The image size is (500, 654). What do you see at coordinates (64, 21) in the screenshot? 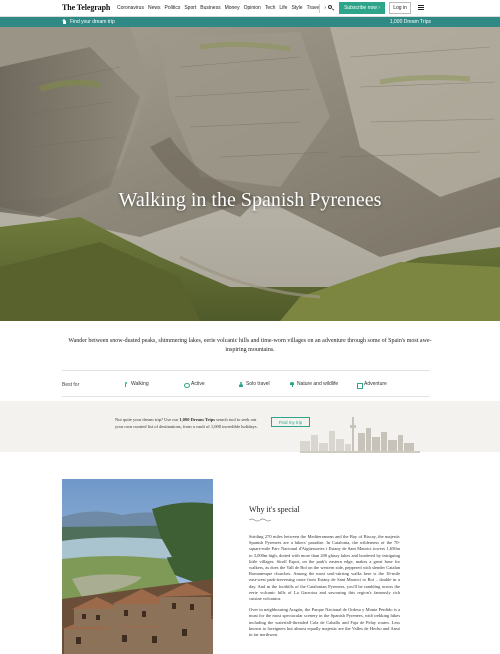
I see `home-icon` at bounding box center [64, 21].